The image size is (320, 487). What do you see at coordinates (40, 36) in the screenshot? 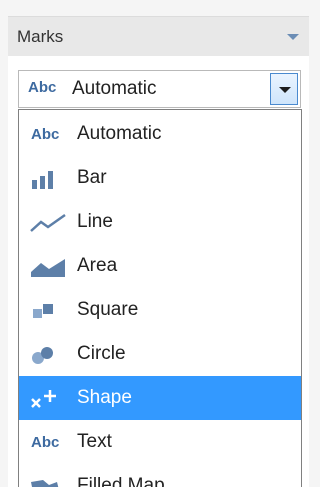
I see `marks-card-title: Marks` at bounding box center [40, 36].